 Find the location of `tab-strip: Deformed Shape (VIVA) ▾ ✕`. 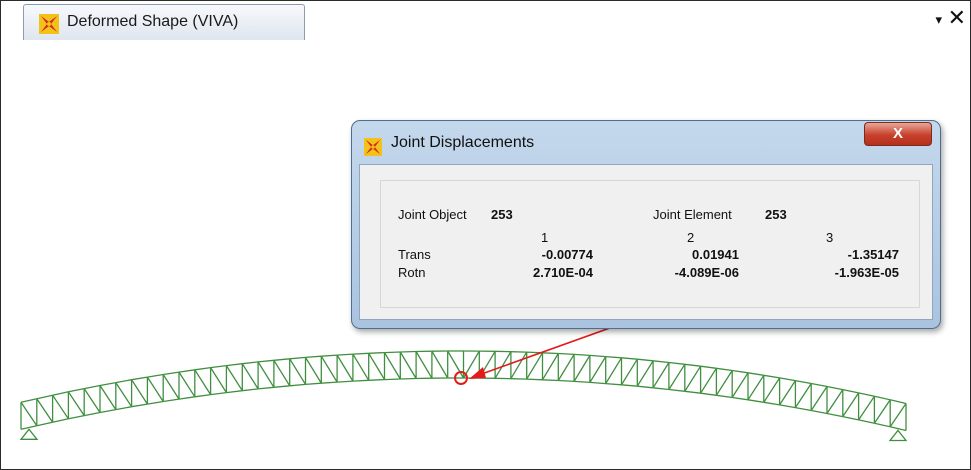

tab-strip: Deformed Shape (VIVA) ▾ ✕ is located at coordinates (488, 22).